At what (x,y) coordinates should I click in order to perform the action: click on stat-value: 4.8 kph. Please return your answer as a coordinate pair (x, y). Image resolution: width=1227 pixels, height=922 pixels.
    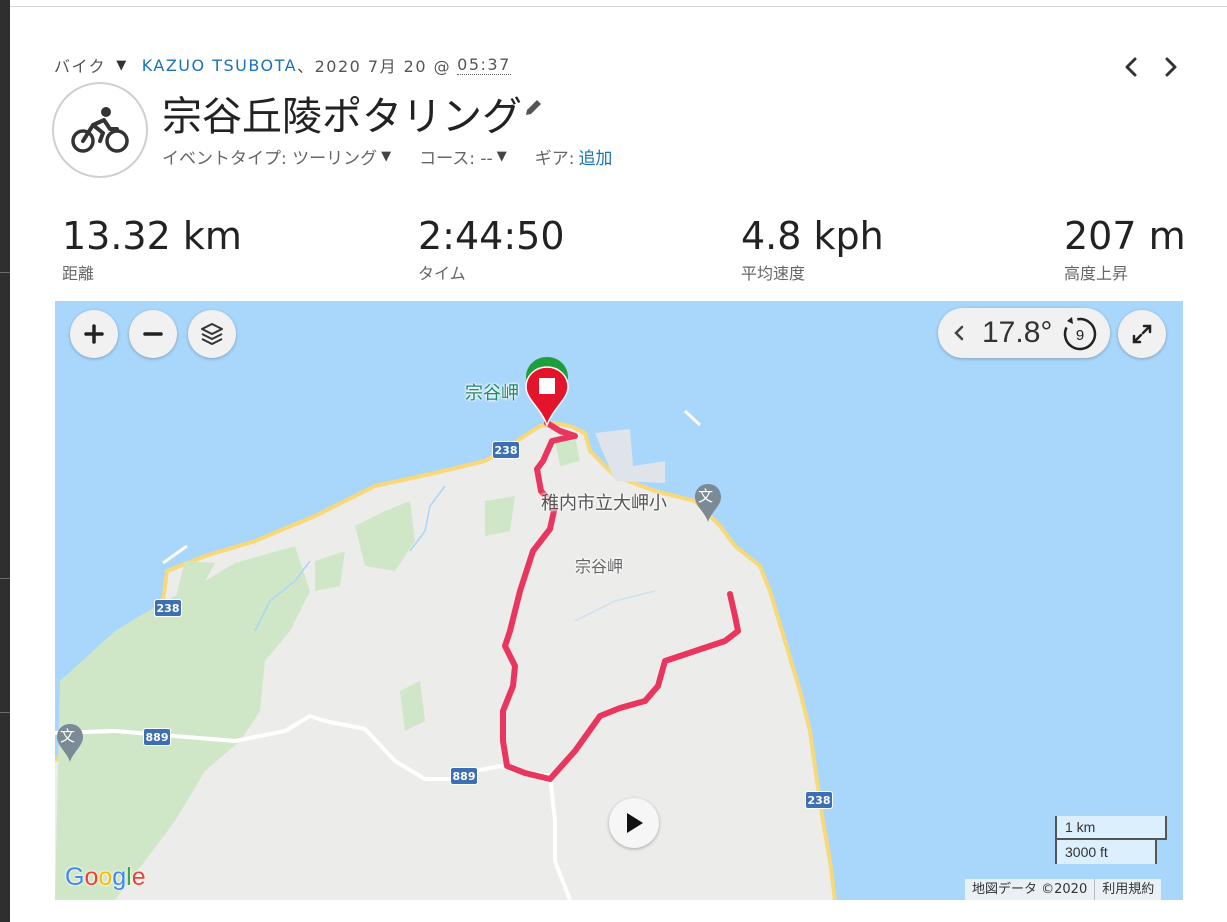
    Looking at the image, I should click on (812, 236).